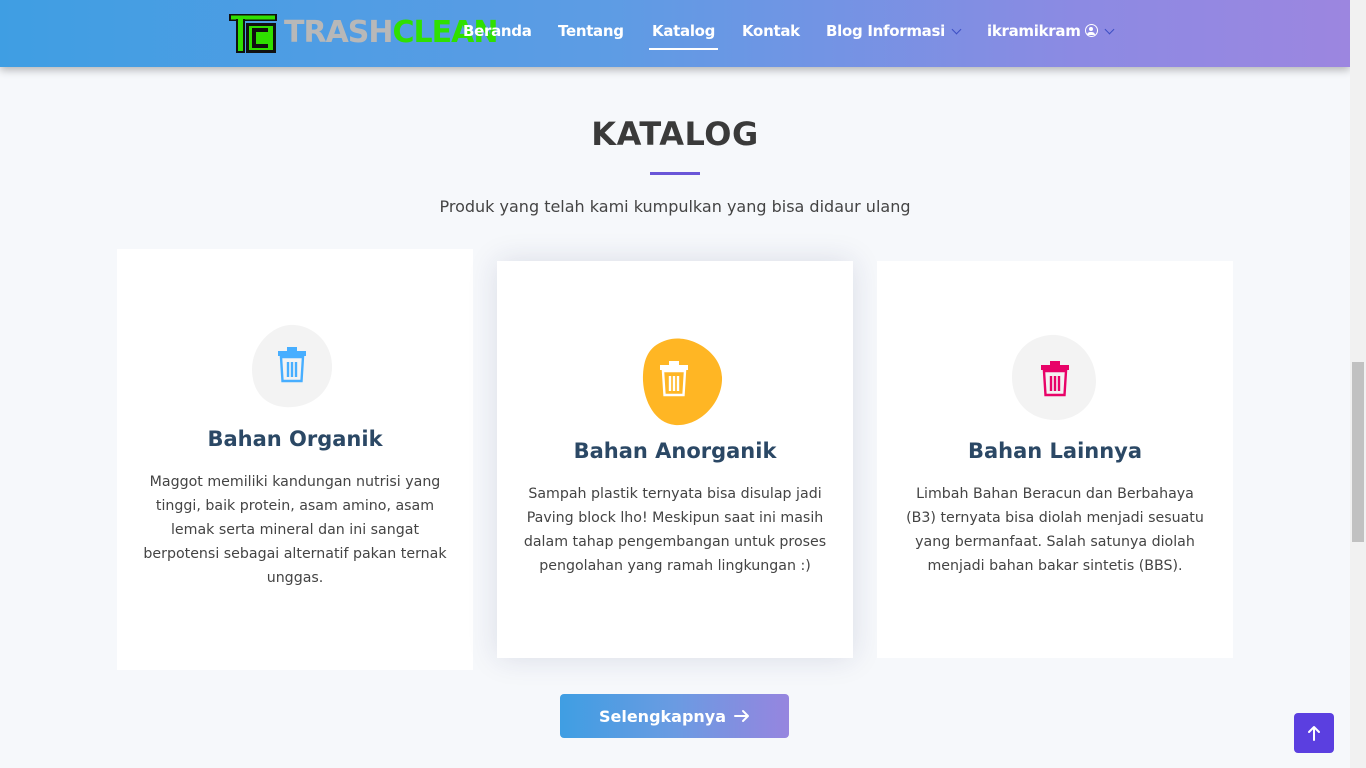 Image resolution: width=1366 pixels, height=768 pixels. Describe the element at coordinates (591, 31) in the screenshot. I see `nav-tentang: Tentang` at that location.